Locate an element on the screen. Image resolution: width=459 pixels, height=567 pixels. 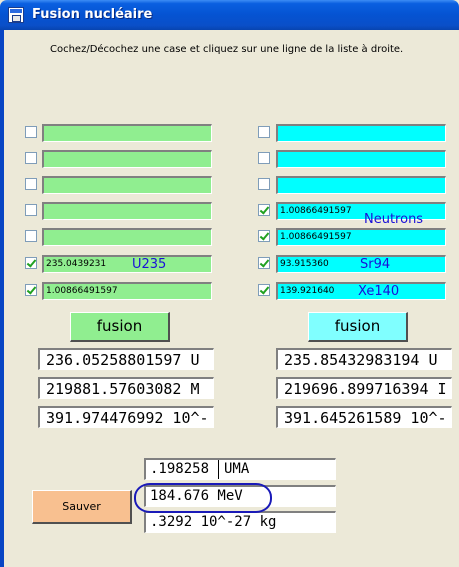
left-output-total-mass-value: 236.05258801597 U is located at coordinates (123, 360).